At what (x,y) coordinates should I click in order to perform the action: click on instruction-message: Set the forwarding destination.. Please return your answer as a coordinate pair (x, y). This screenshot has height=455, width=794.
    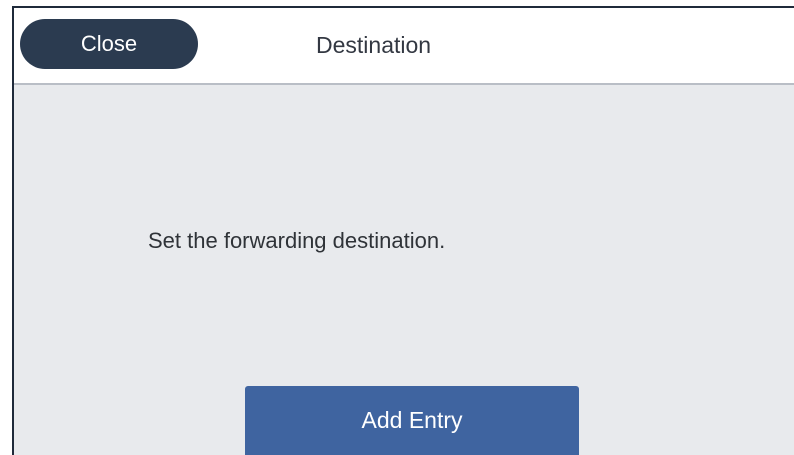
    Looking at the image, I should click on (297, 240).